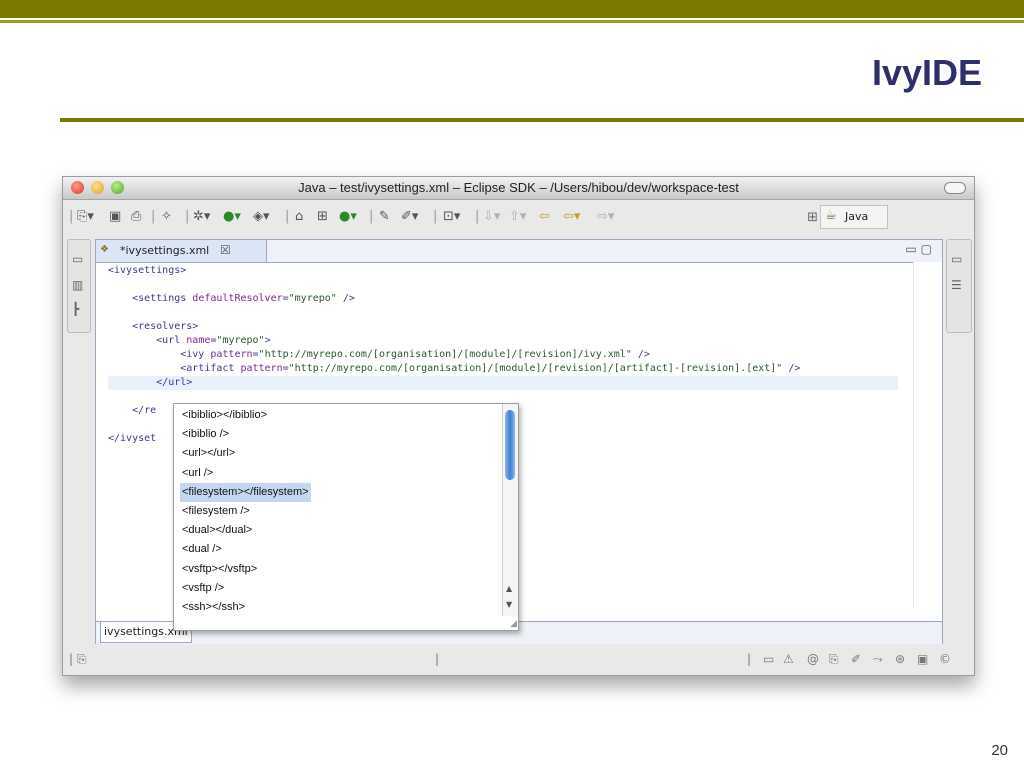  Describe the element at coordinates (150, 382) in the screenshot. I see `code-token: </url>` at that location.